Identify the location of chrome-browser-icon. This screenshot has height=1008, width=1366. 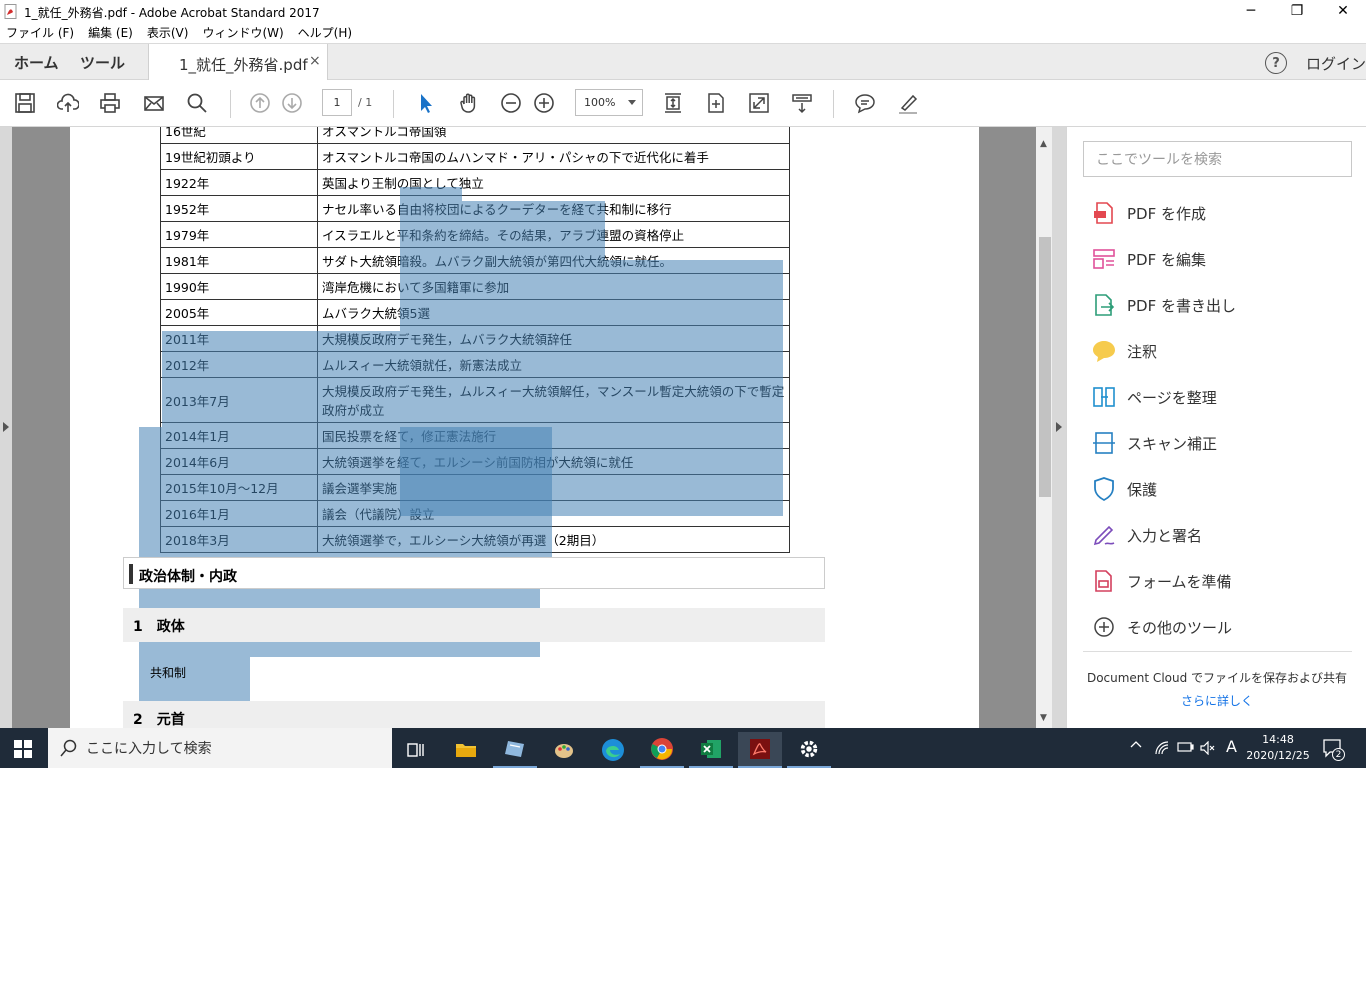
(662, 750).